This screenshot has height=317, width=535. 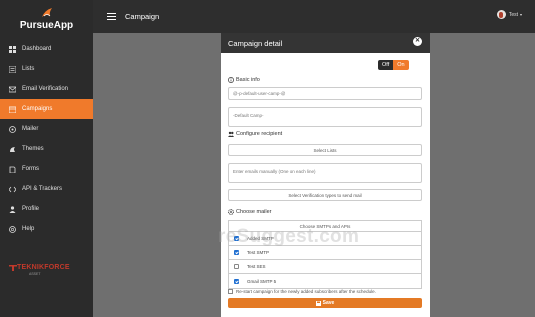 What do you see at coordinates (325, 281) in the screenshot?
I see `list-item: Gmail SMTP 5` at bounding box center [325, 281].